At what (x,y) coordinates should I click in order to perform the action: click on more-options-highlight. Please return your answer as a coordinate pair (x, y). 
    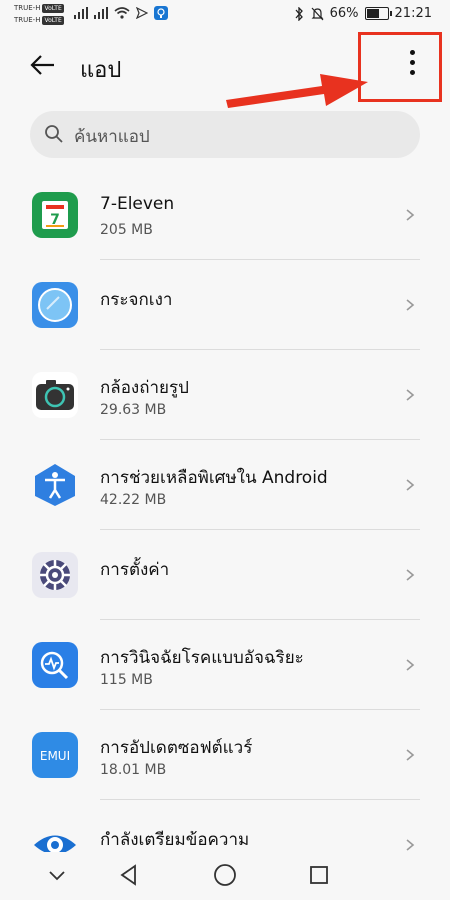
    Looking at the image, I should click on (400, 67).